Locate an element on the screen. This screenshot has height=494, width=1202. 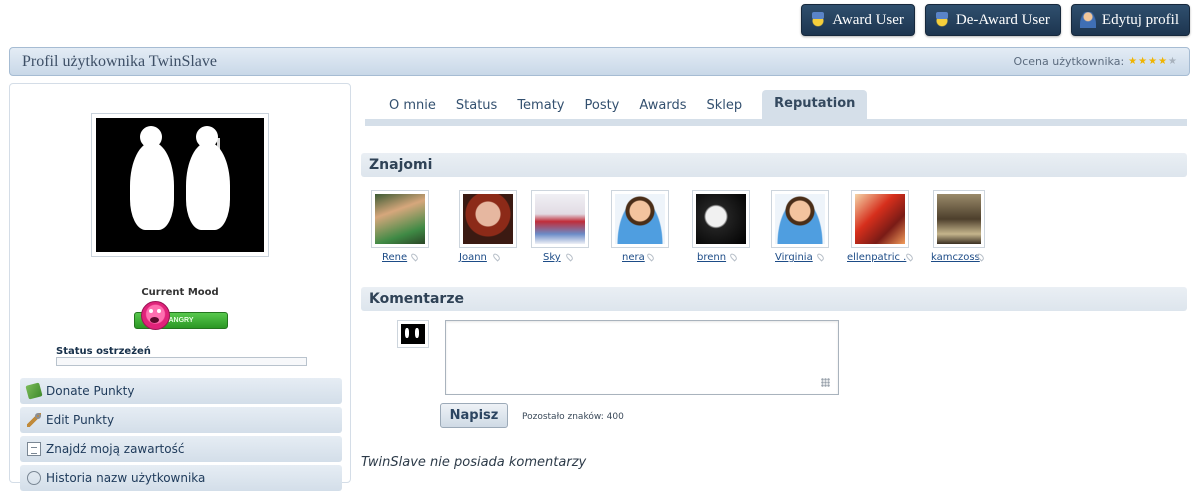
friend-name: ellenpatric . is located at coordinates (876, 257).